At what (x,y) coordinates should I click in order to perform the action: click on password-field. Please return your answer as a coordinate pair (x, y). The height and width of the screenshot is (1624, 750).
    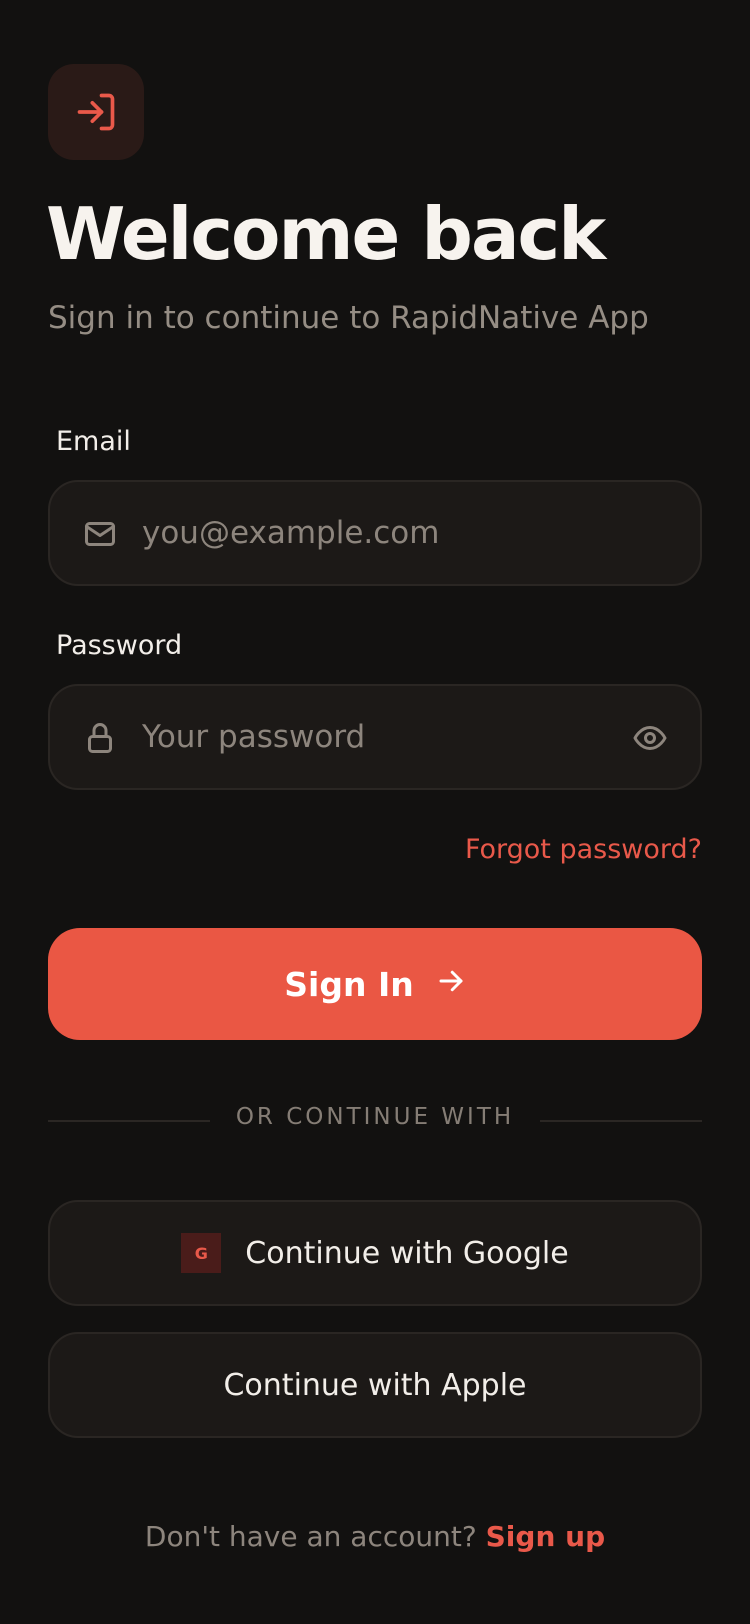
    Looking at the image, I should click on (375, 737).